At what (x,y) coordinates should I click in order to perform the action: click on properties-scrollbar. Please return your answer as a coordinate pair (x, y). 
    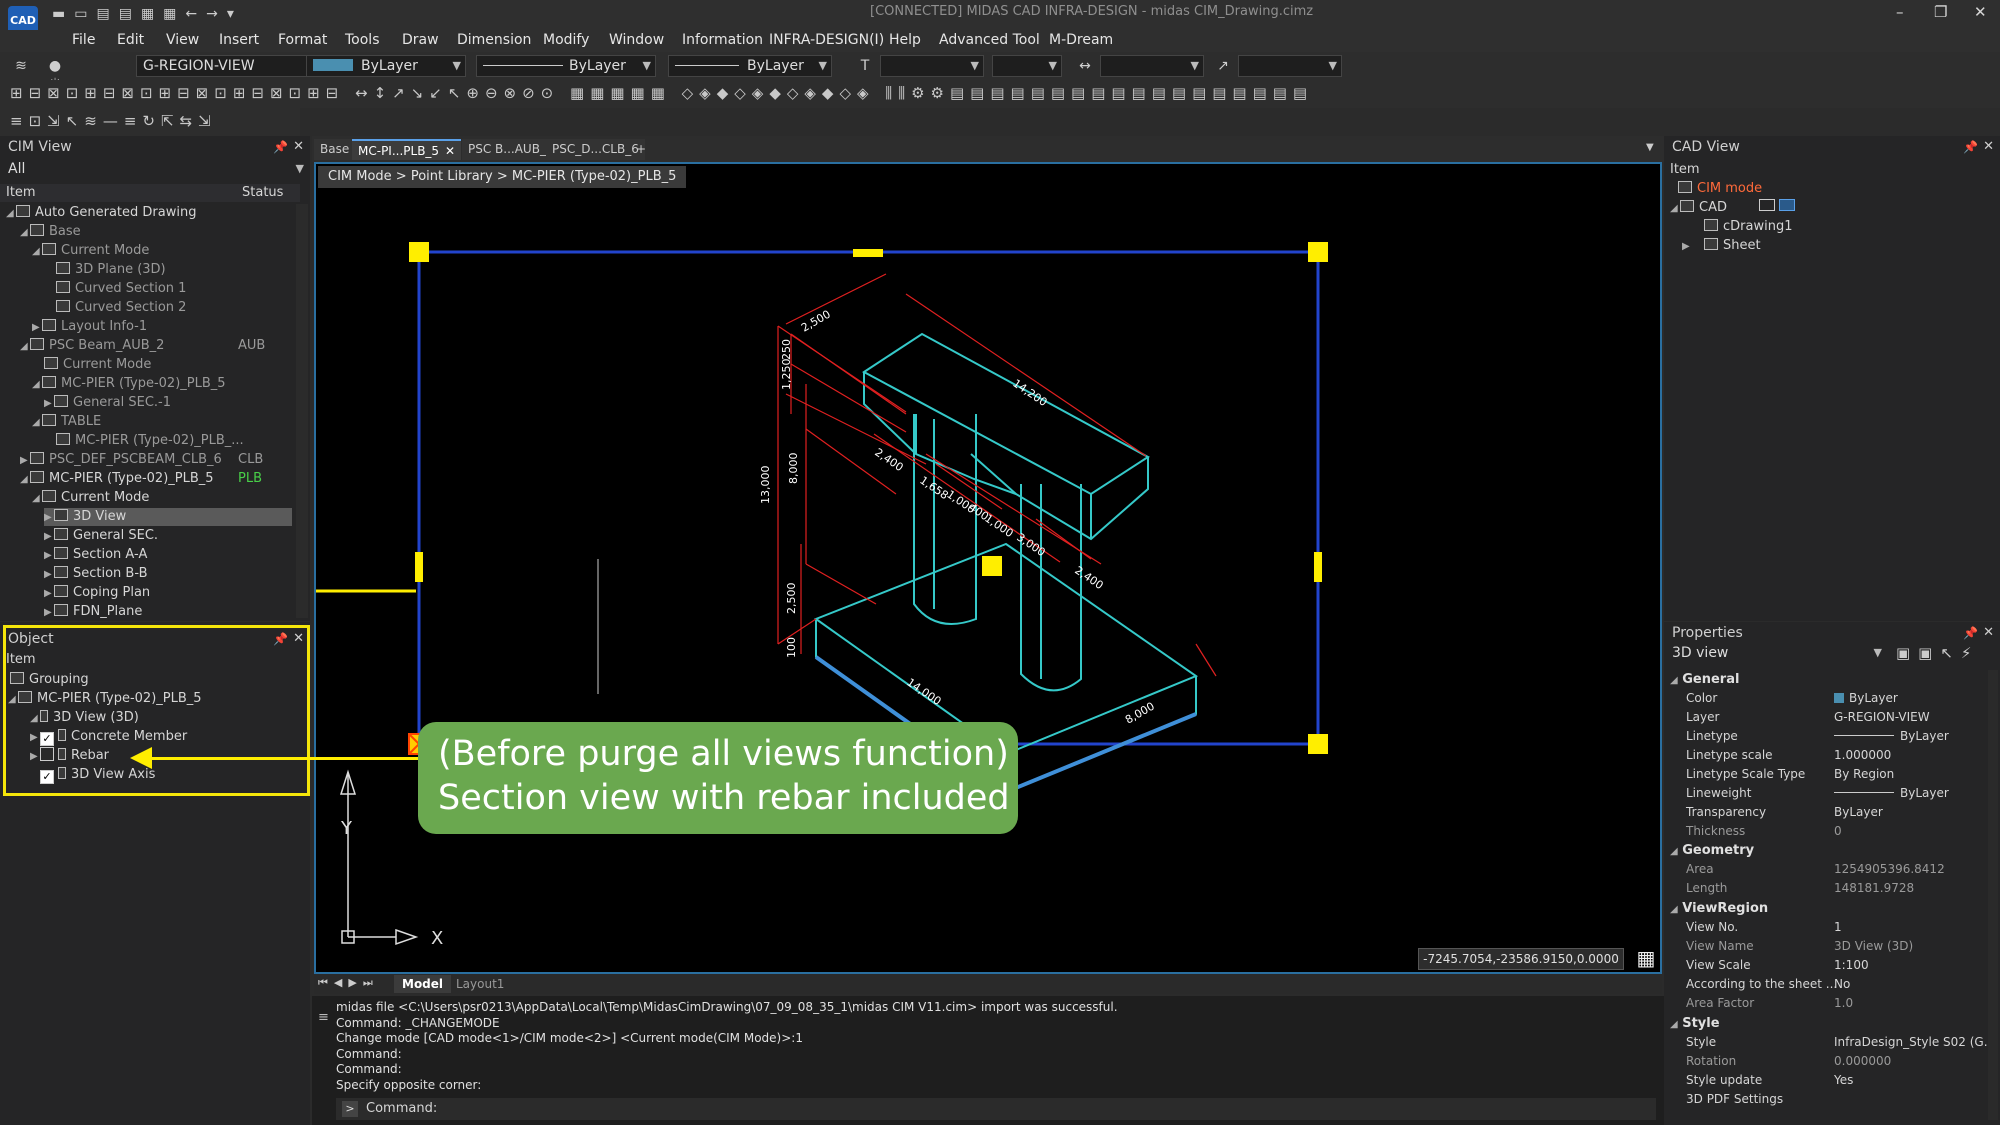
    Looking at the image, I should click on (1993, 895).